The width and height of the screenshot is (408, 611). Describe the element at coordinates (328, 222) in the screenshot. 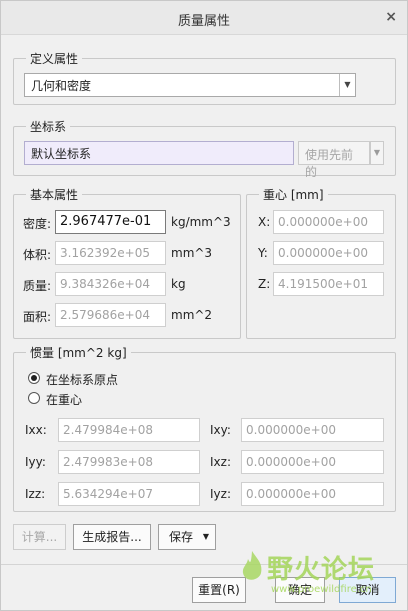

I see `centroid-x-field: 0.000000e+00` at that location.